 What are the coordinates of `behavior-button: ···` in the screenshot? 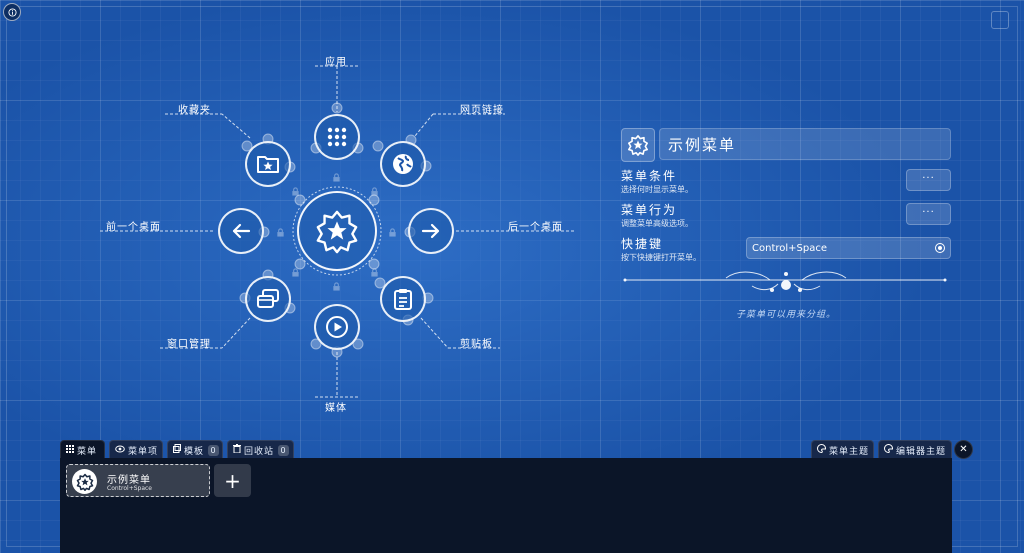 It's located at (928, 214).